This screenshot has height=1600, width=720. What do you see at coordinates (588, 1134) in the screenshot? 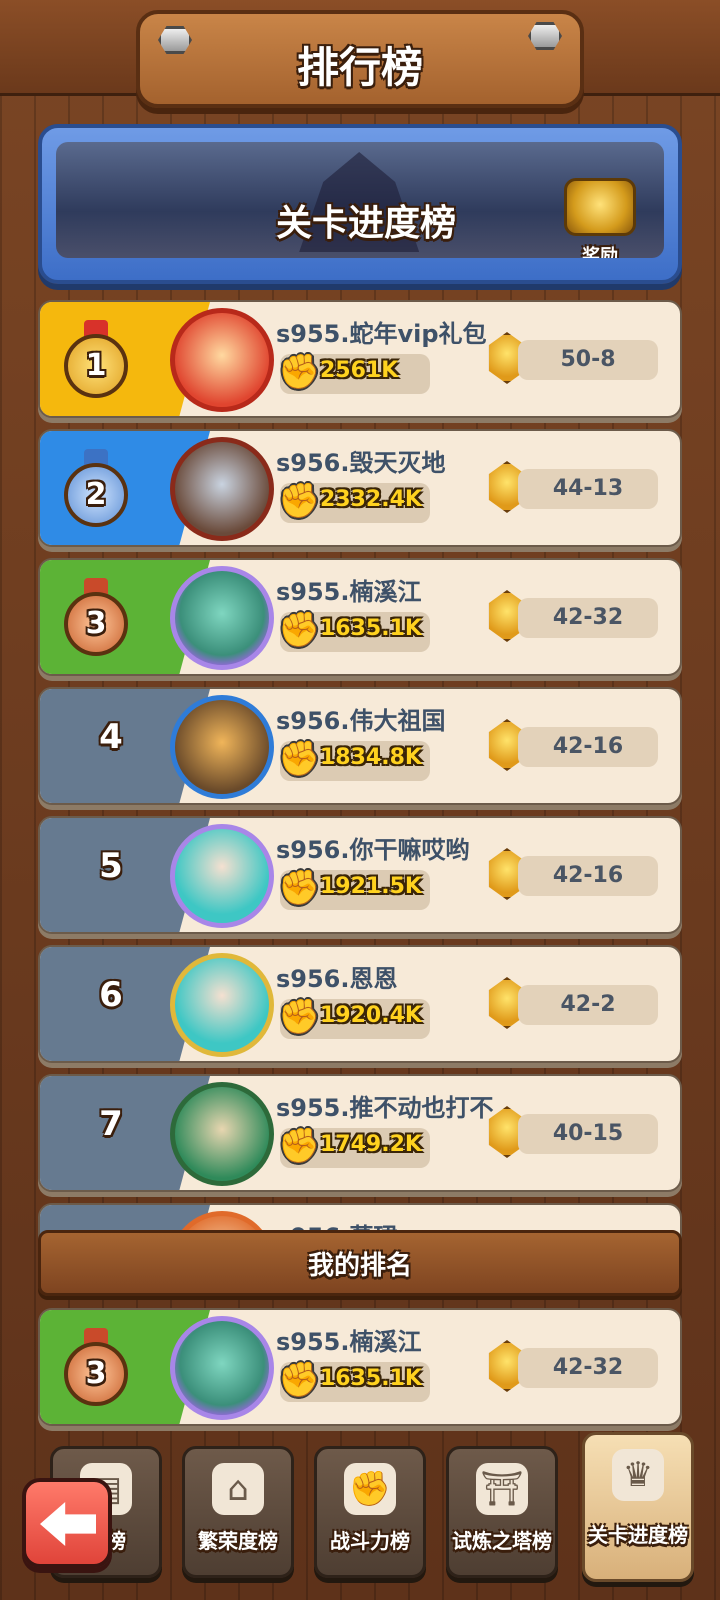
I see `stage-progress: 40-15` at bounding box center [588, 1134].